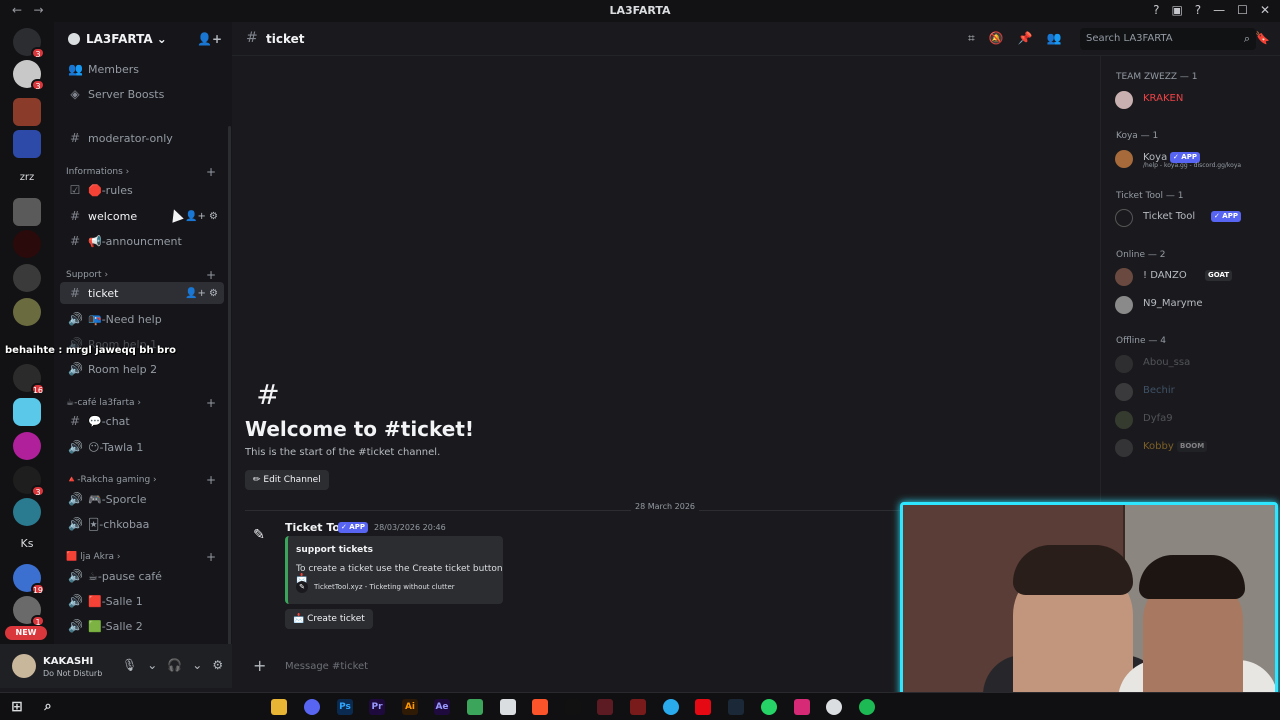  What do you see at coordinates (287, 480) in the screenshot?
I see `edit-channel-button: ✏ Edit Channel` at bounding box center [287, 480].